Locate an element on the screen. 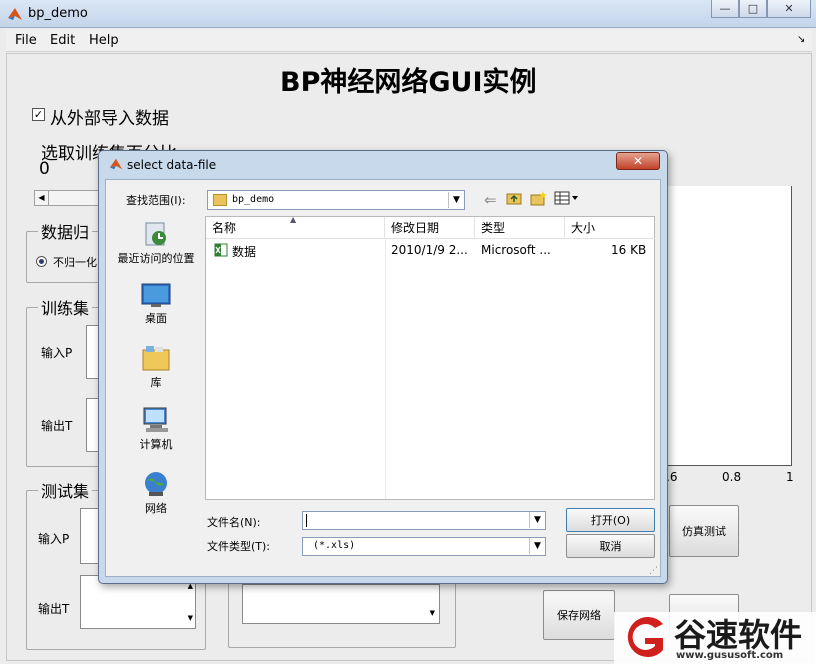 Image resolution: width=816 pixels, height=664 pixels. normalize-option-label: 不归一化 is located at coordinates (75, 262).